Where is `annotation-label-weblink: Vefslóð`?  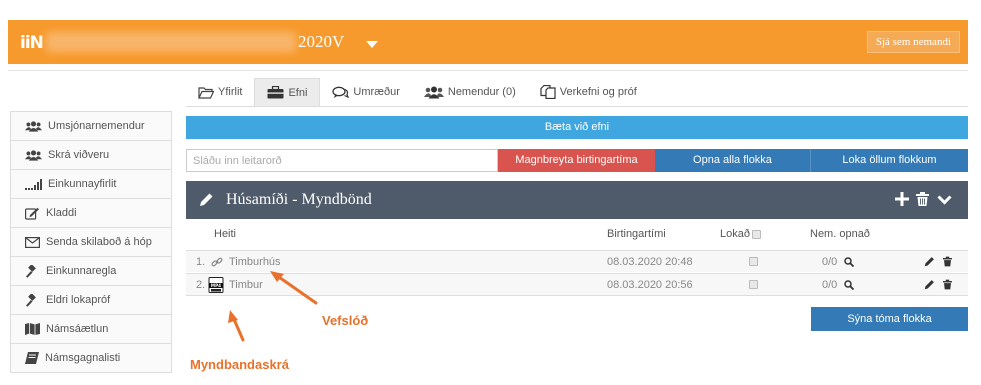
annotation-label-weblink: Vefslóð is located at coordinates (345, 320).